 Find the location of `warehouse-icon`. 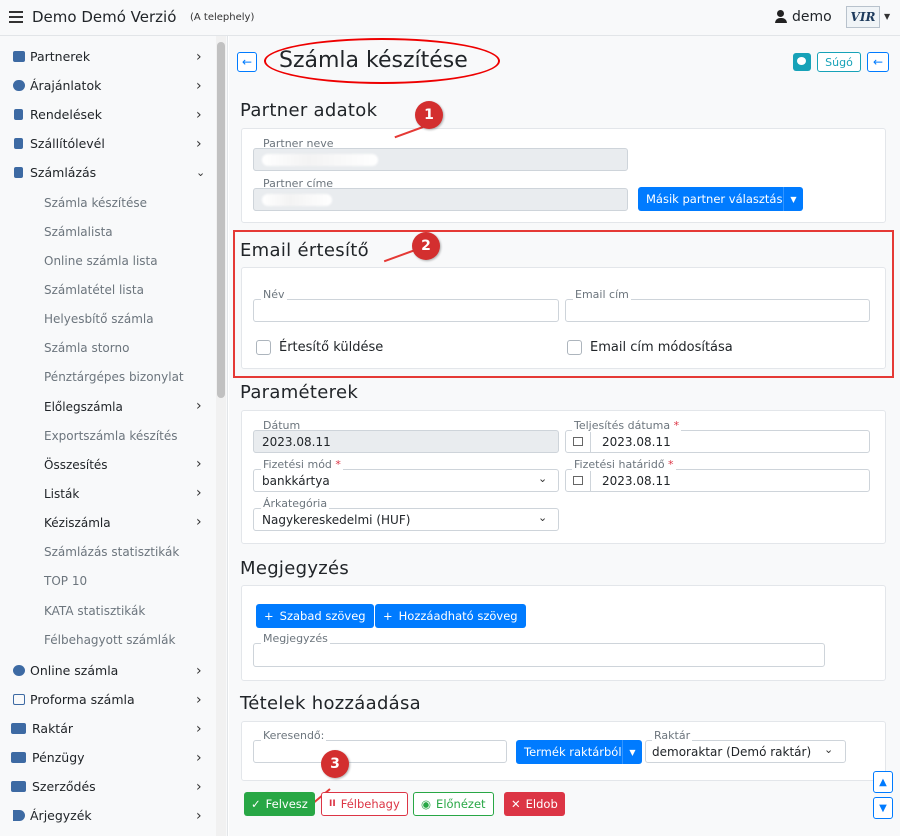

warehouse-icon is located at coordinates (18, 728).